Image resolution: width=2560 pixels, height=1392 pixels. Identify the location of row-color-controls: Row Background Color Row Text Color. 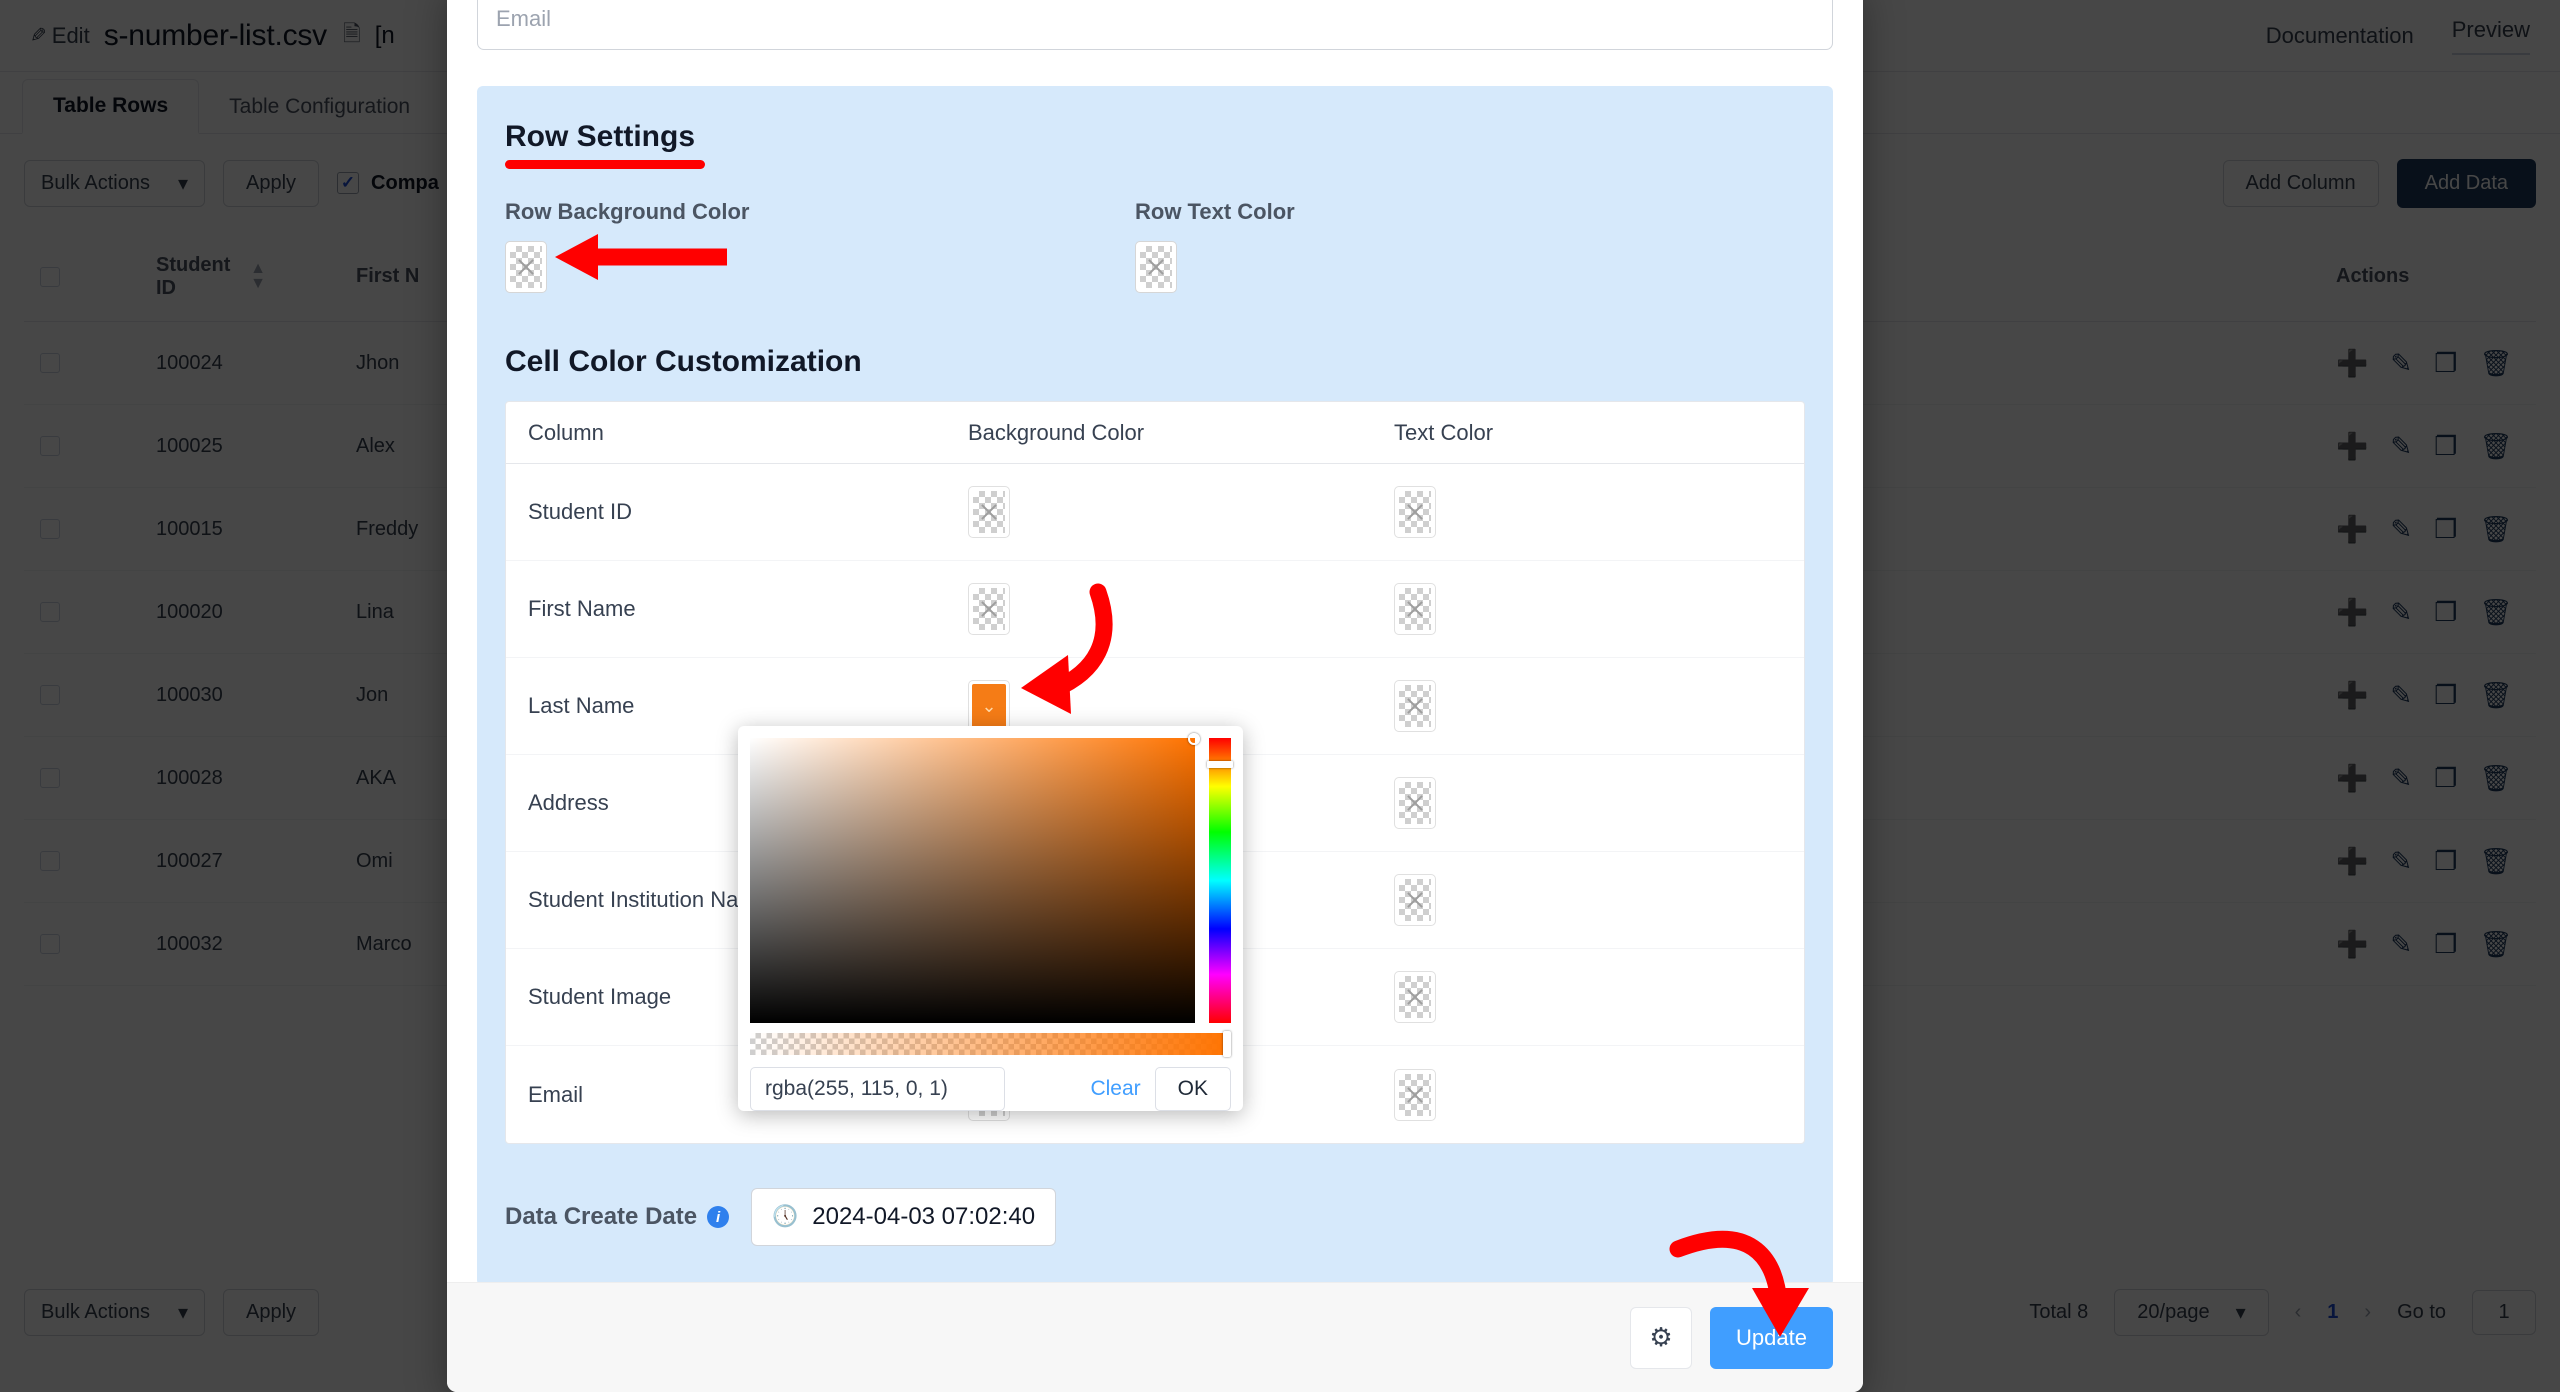
(1155, 246).